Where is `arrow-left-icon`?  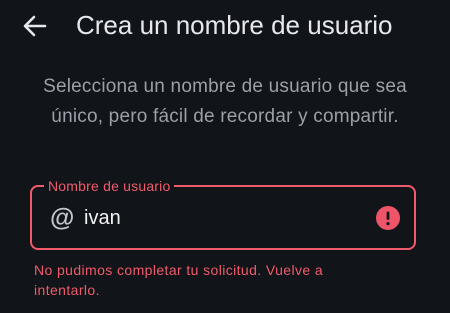 arrow-left-icon is located at coordinates (35, 26).